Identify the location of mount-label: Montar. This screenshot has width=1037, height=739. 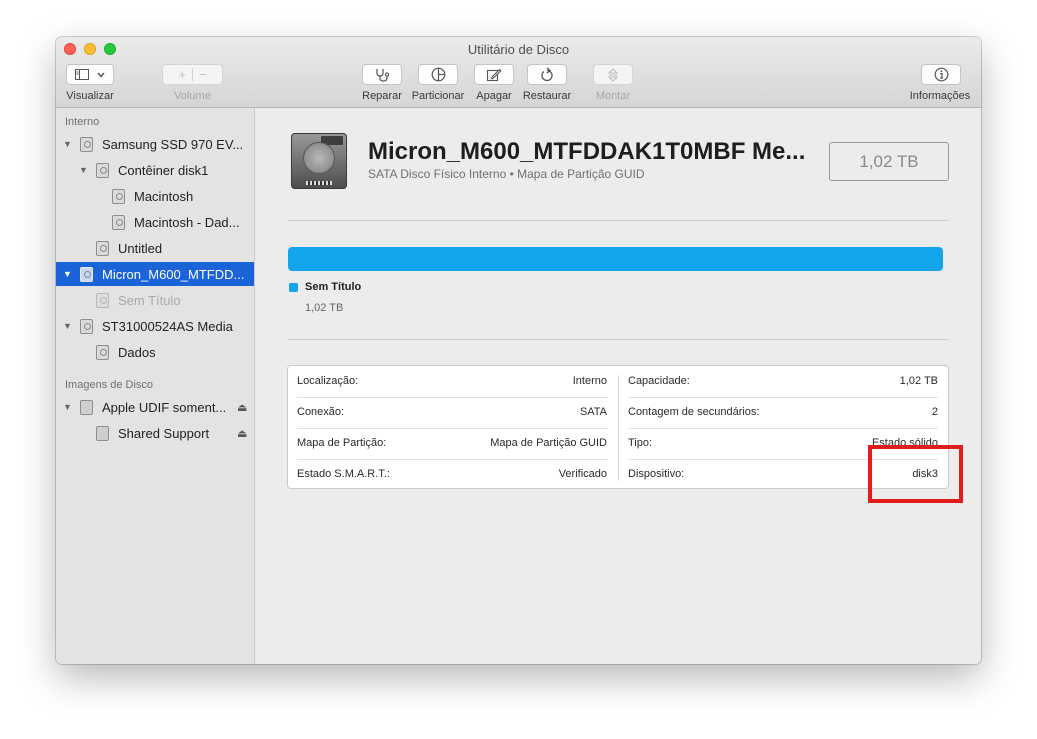
(613, 96).